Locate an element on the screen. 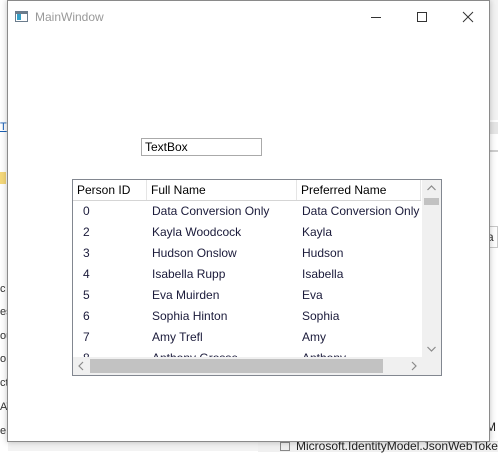  cell-preferred-name: Eva is located at coordinates (312, 295).